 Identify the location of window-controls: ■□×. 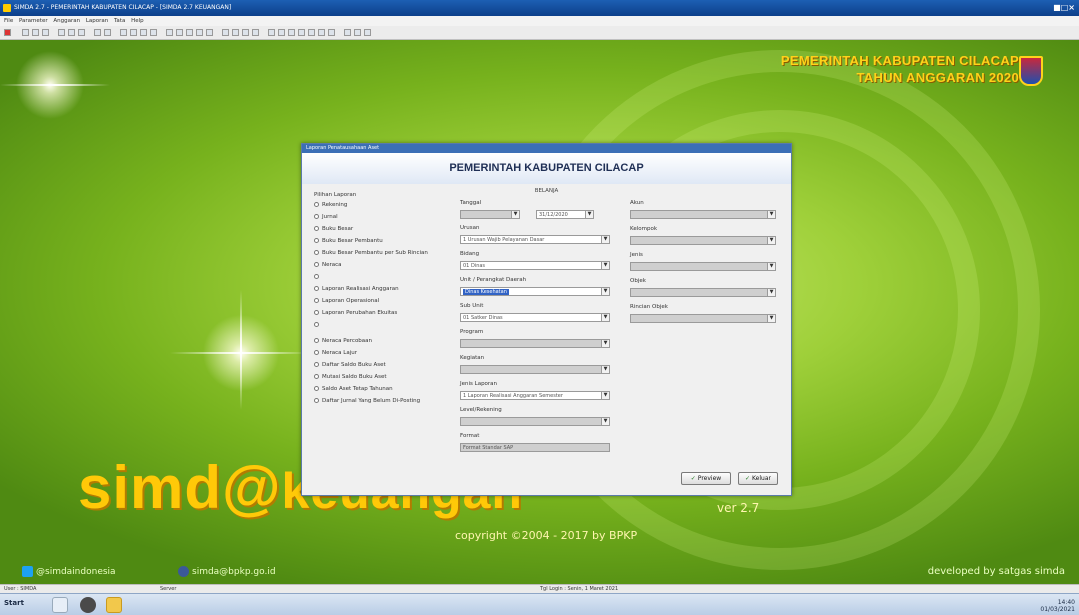
(1064, 8).